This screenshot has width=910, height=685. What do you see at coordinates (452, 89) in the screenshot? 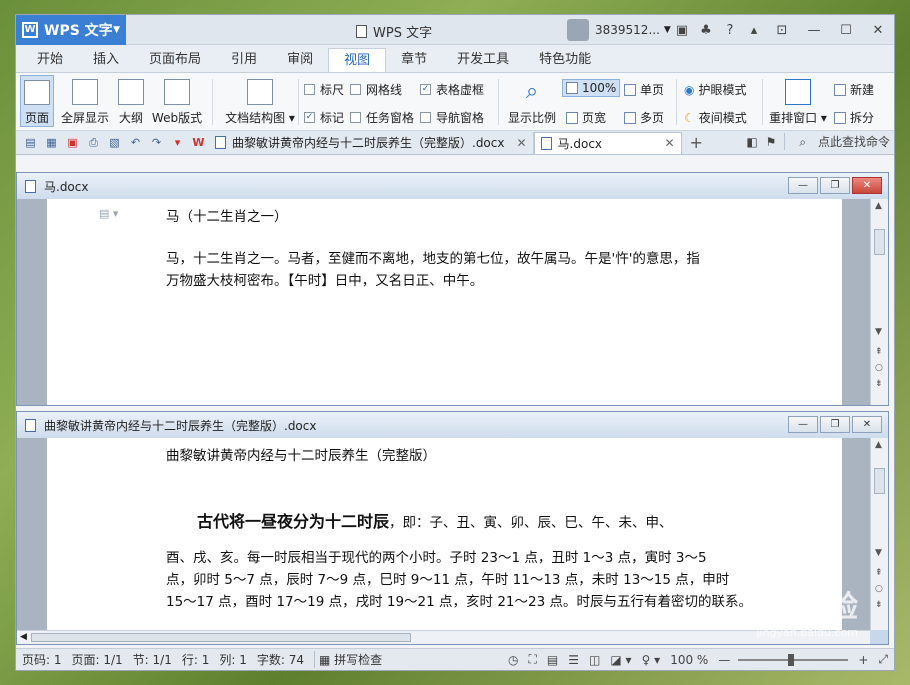
I see `table-gridlines-checkbox: ✓ 表格虚框` at bounding box center [452, 89].